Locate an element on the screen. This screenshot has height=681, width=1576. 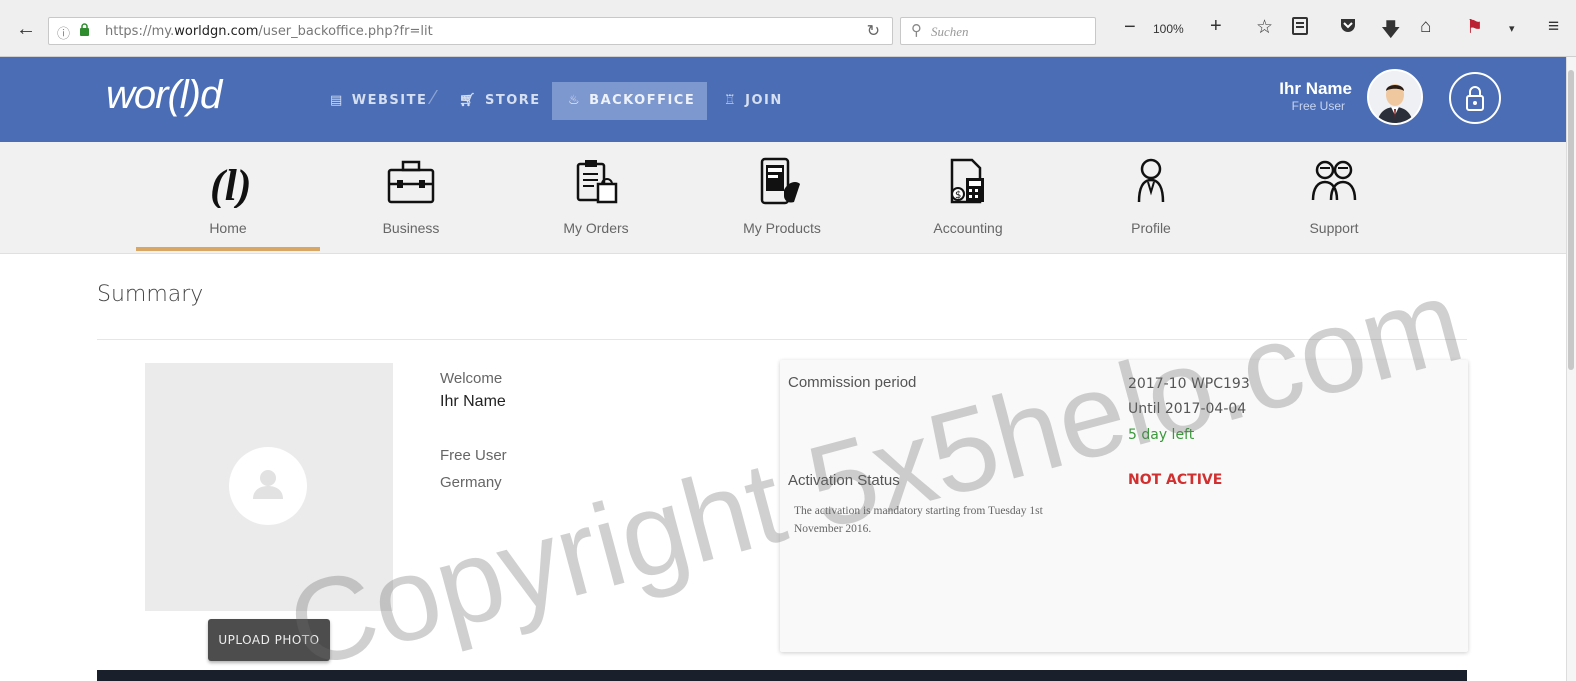
tab-profile: Profile is located at coordinates (1151, 198).